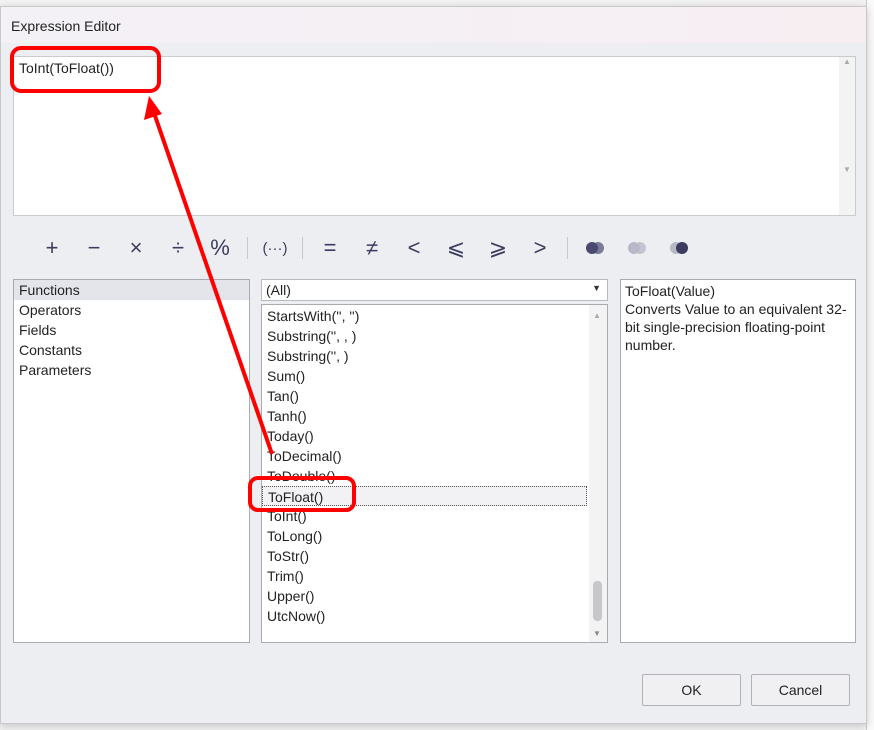 The image size is (874, 730). I want to click on not-equal-button: ≠, so click(372, 248).